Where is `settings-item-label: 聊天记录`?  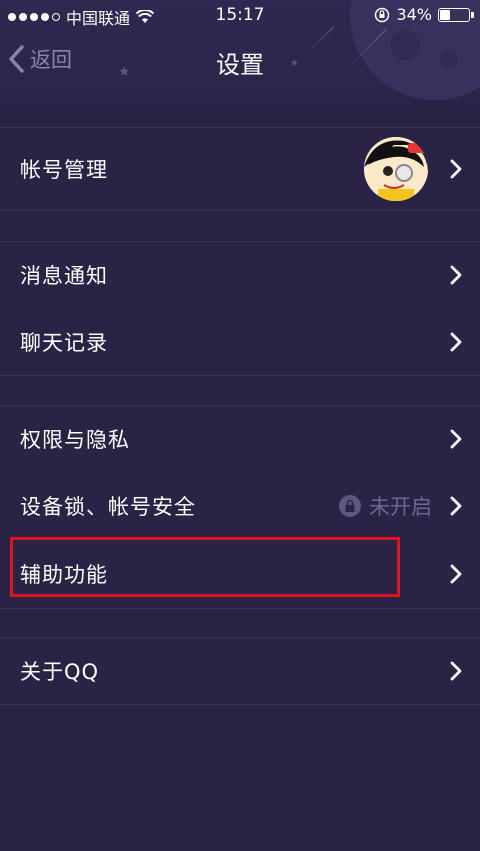
settings-item-label: 聊天记录 is located at coordinates (64, 343).